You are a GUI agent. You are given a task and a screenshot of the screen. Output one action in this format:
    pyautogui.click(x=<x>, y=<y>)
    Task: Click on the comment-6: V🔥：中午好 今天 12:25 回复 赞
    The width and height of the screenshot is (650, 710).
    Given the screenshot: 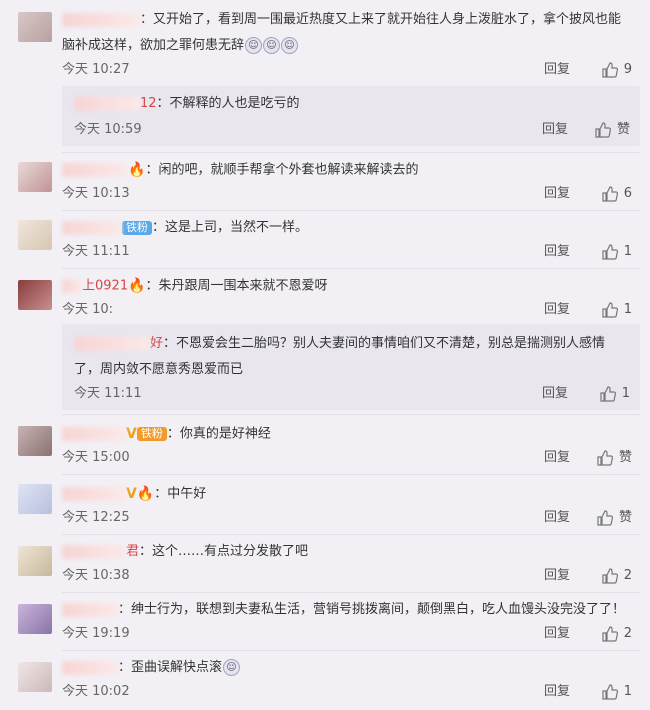 What is the action you would take?
    pyautogui.click(x=325, y=504)
    